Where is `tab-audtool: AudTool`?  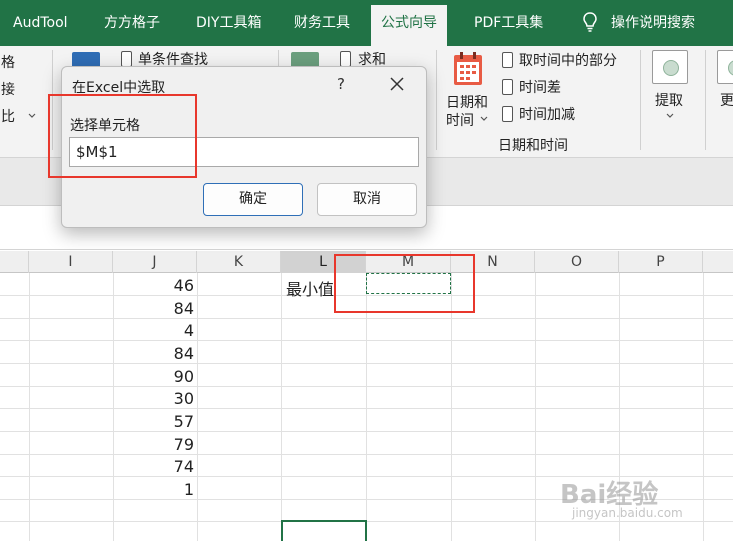
tab-audtool: AudTool is located at coordinates (40, 23).